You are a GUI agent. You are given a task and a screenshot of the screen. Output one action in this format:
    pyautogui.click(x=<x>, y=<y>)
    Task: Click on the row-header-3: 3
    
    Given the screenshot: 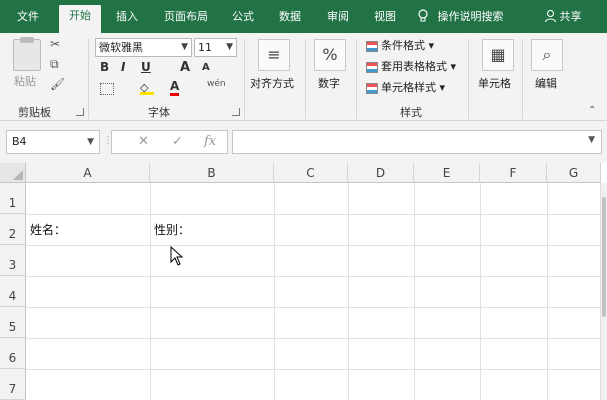 What is the action you would take?
    pyautogui.click(x=13, y=260)
    